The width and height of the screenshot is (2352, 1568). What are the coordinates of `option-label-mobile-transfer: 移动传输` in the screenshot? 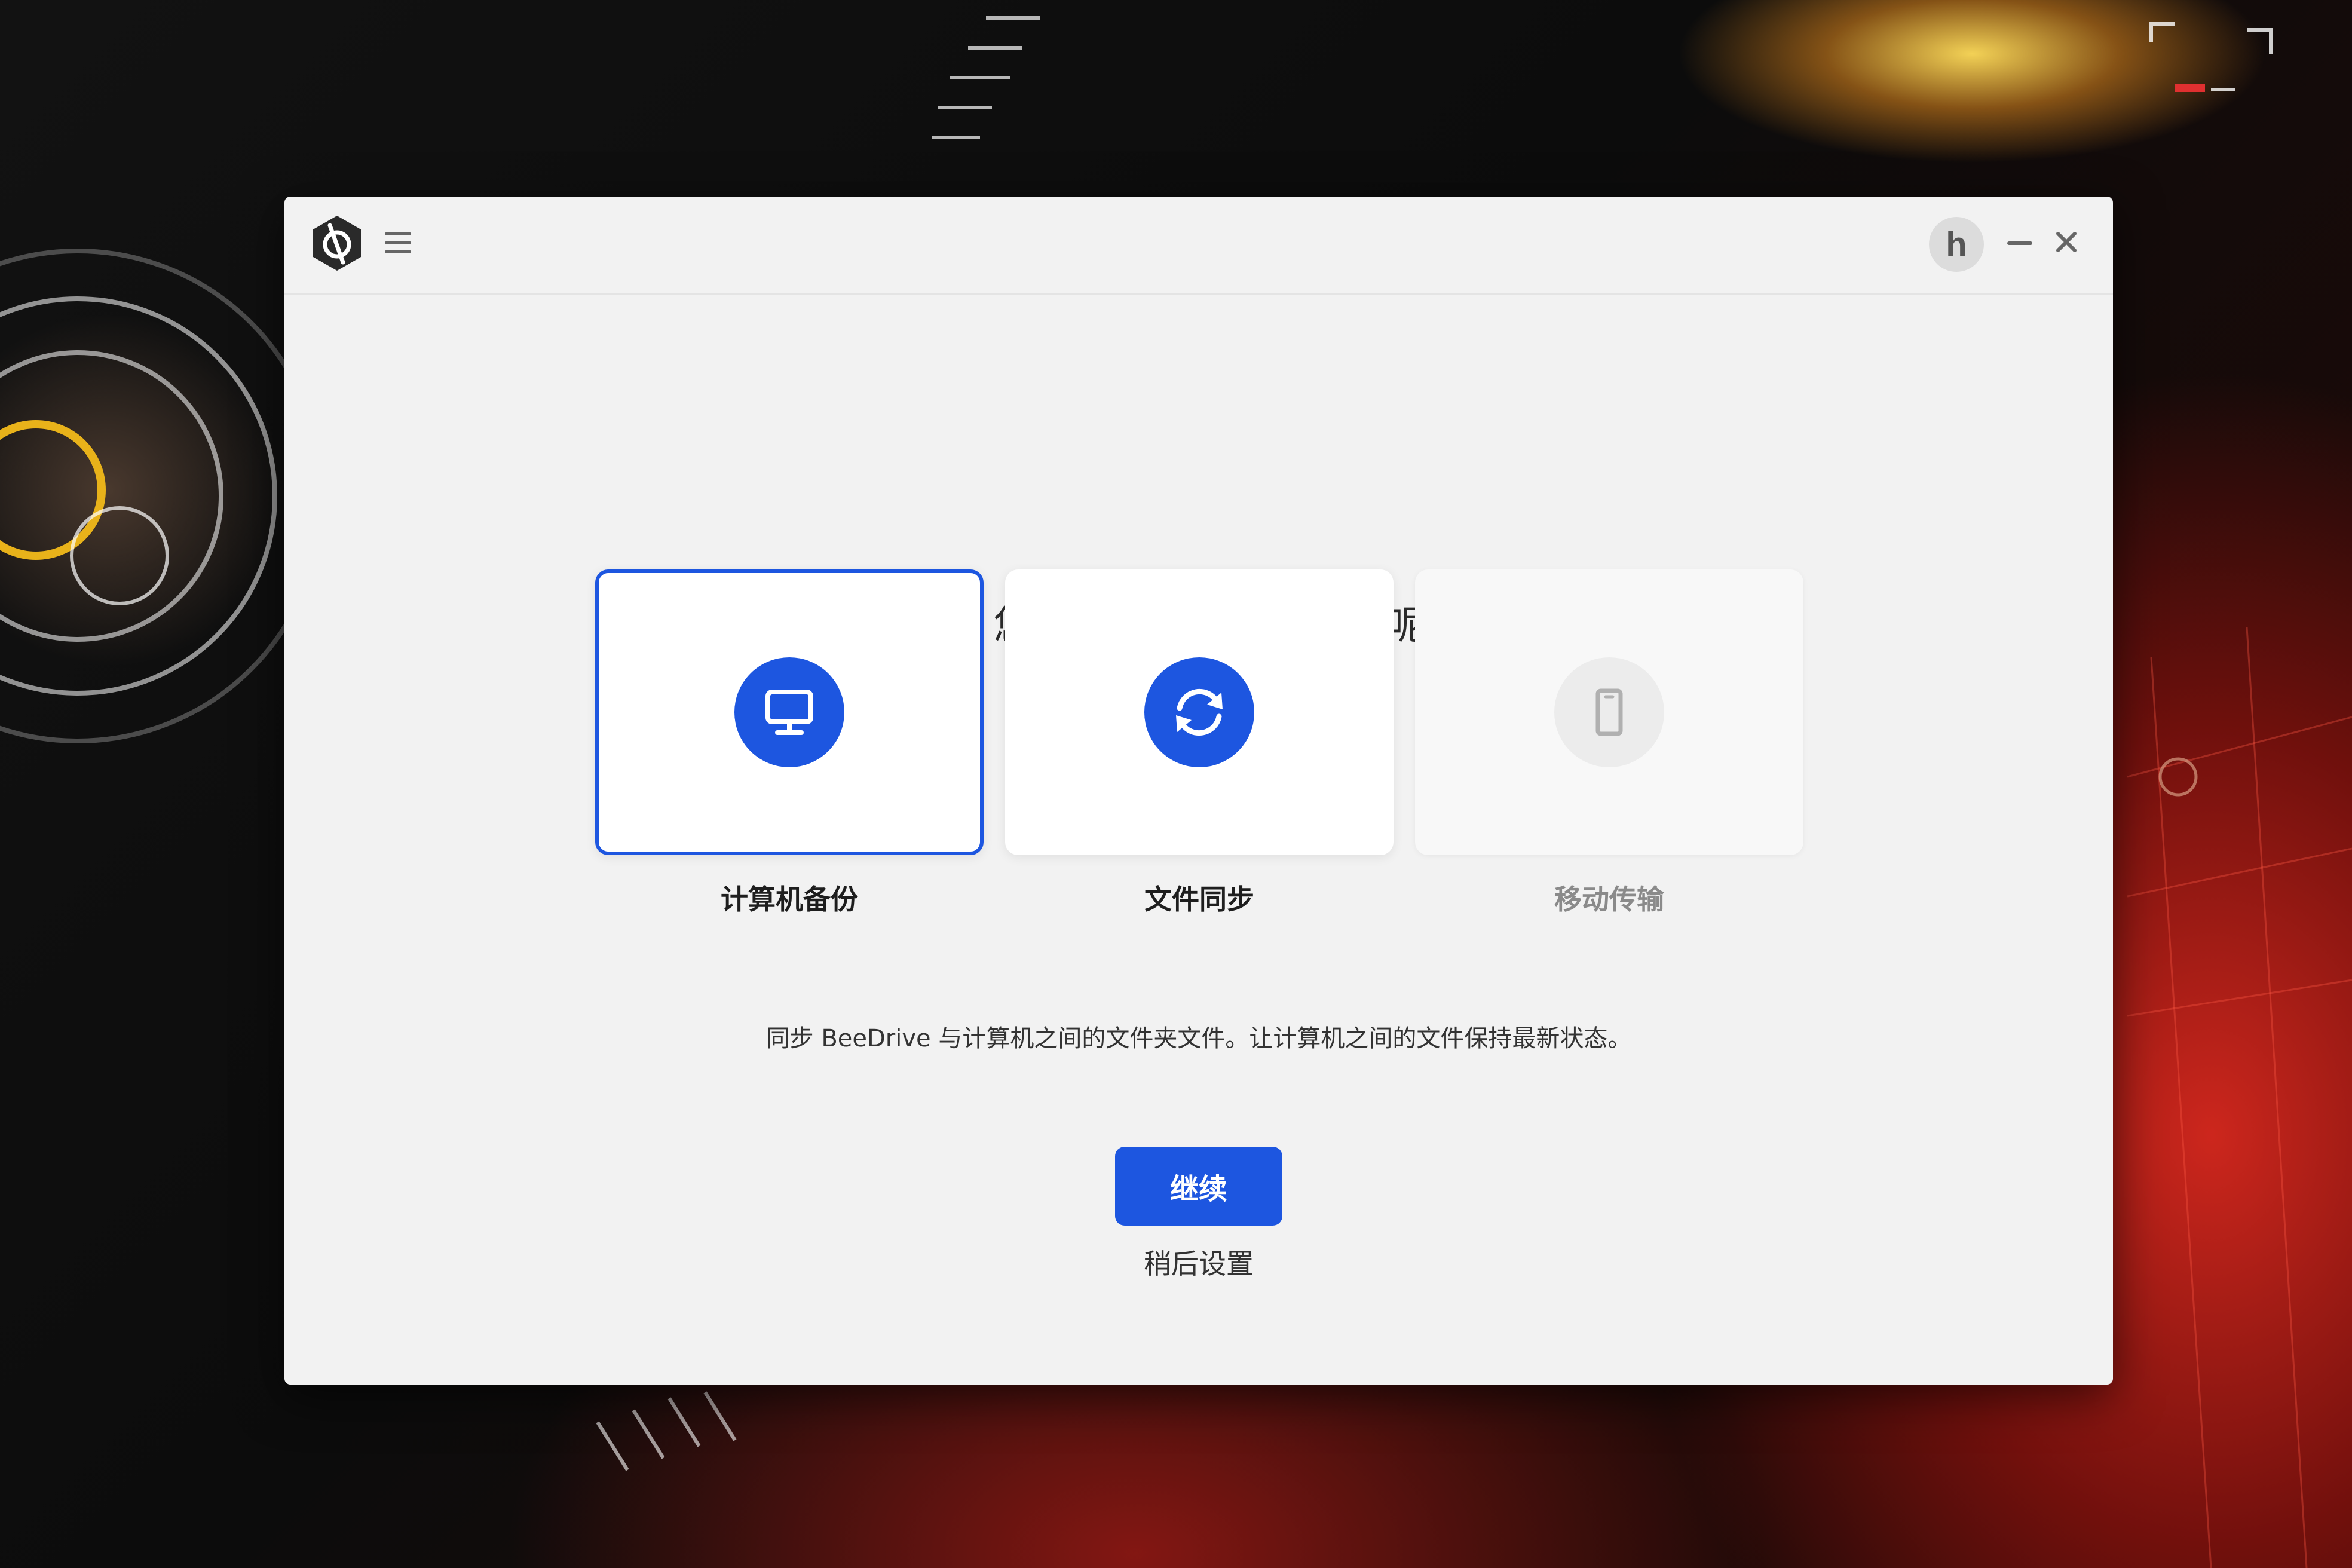 It's located at (1609, 899).